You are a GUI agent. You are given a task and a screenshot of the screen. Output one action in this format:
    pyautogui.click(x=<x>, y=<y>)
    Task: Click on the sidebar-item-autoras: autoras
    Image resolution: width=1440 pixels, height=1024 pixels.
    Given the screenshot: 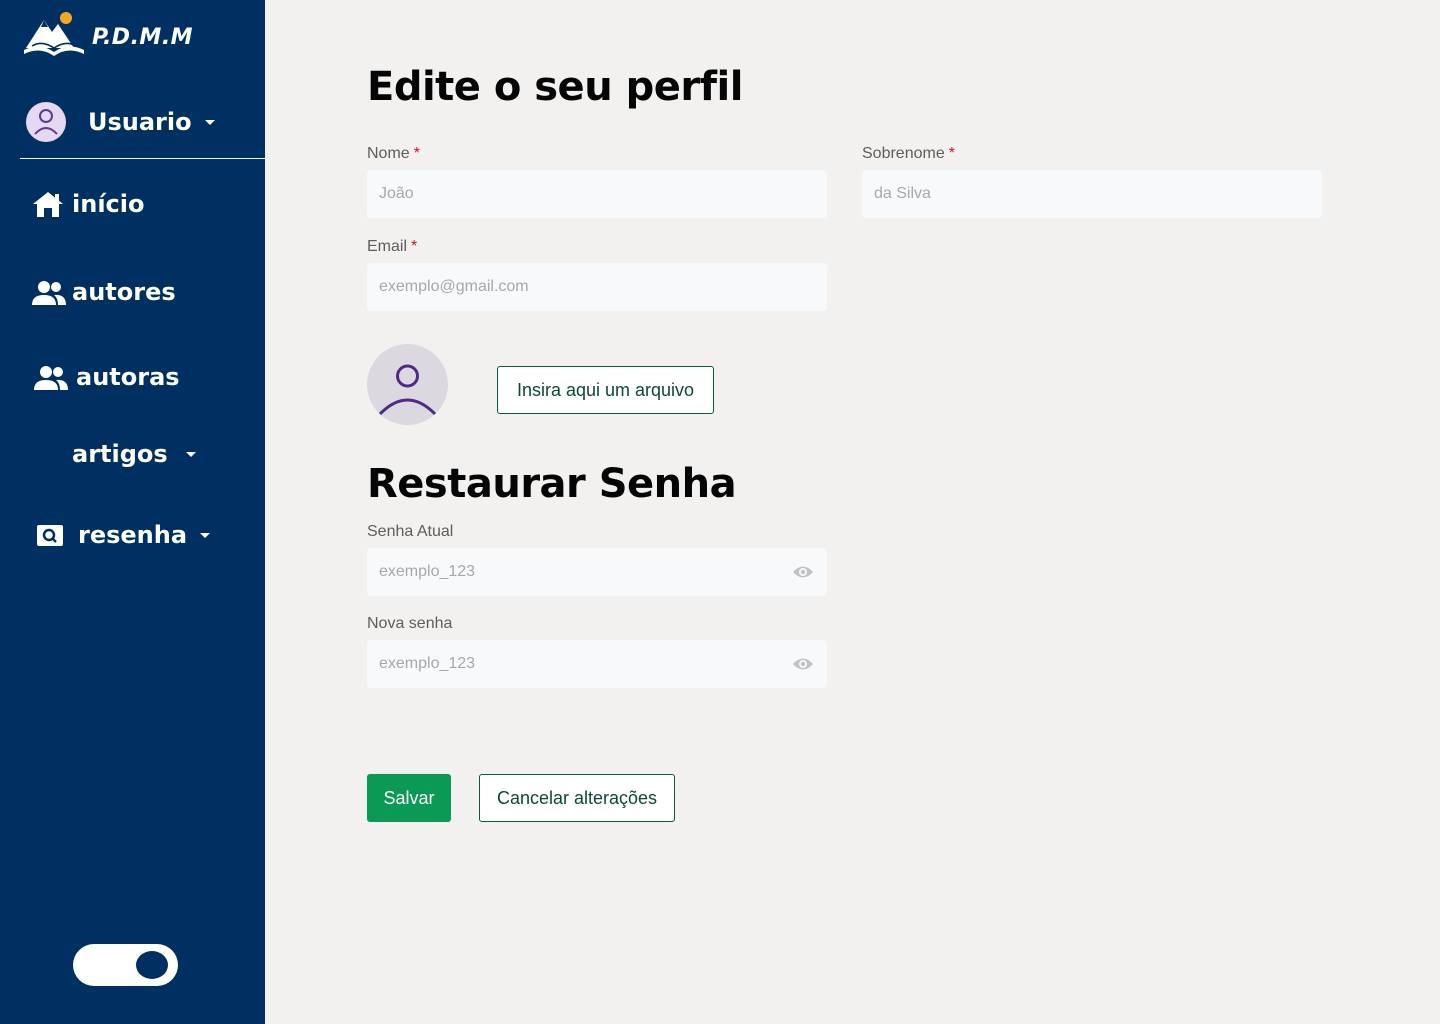 What is the action you would take?
    pyautogui.click(x=107, y=377)
    